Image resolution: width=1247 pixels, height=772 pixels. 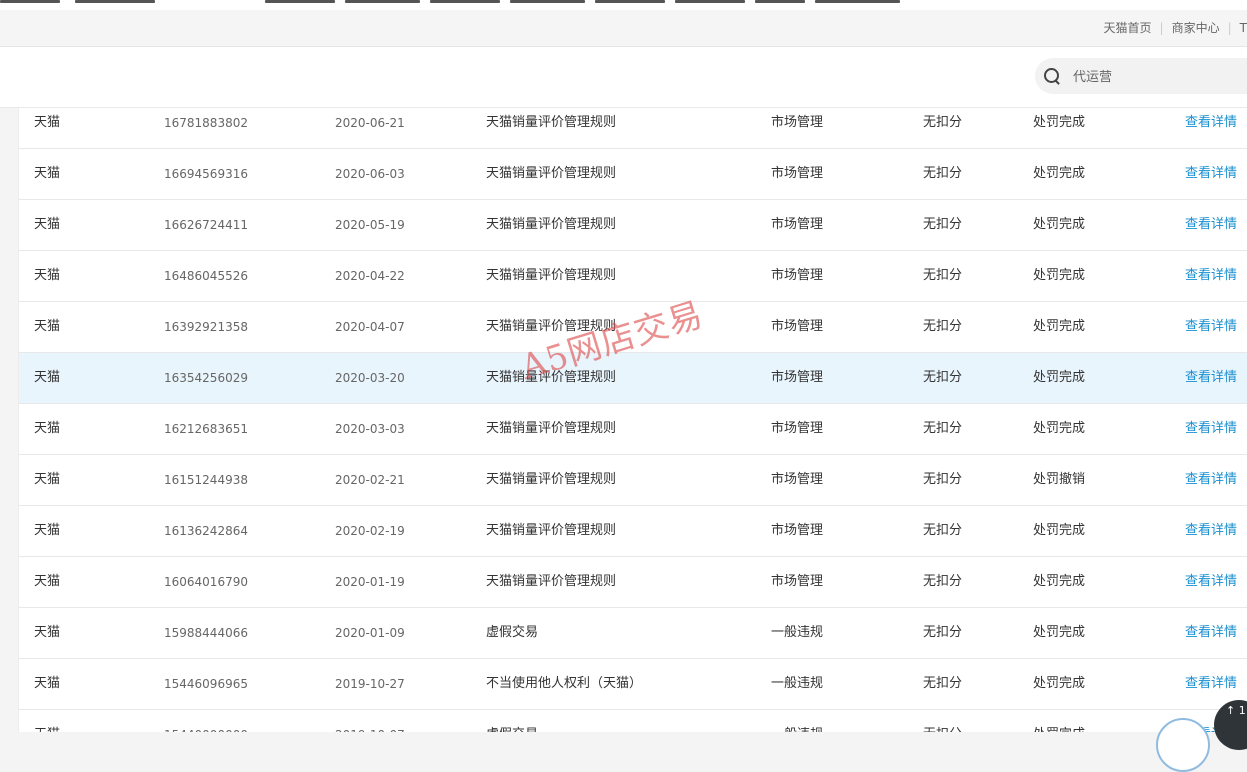 I want to click on cell-id: 16354256029, so click(x=206, y=378).